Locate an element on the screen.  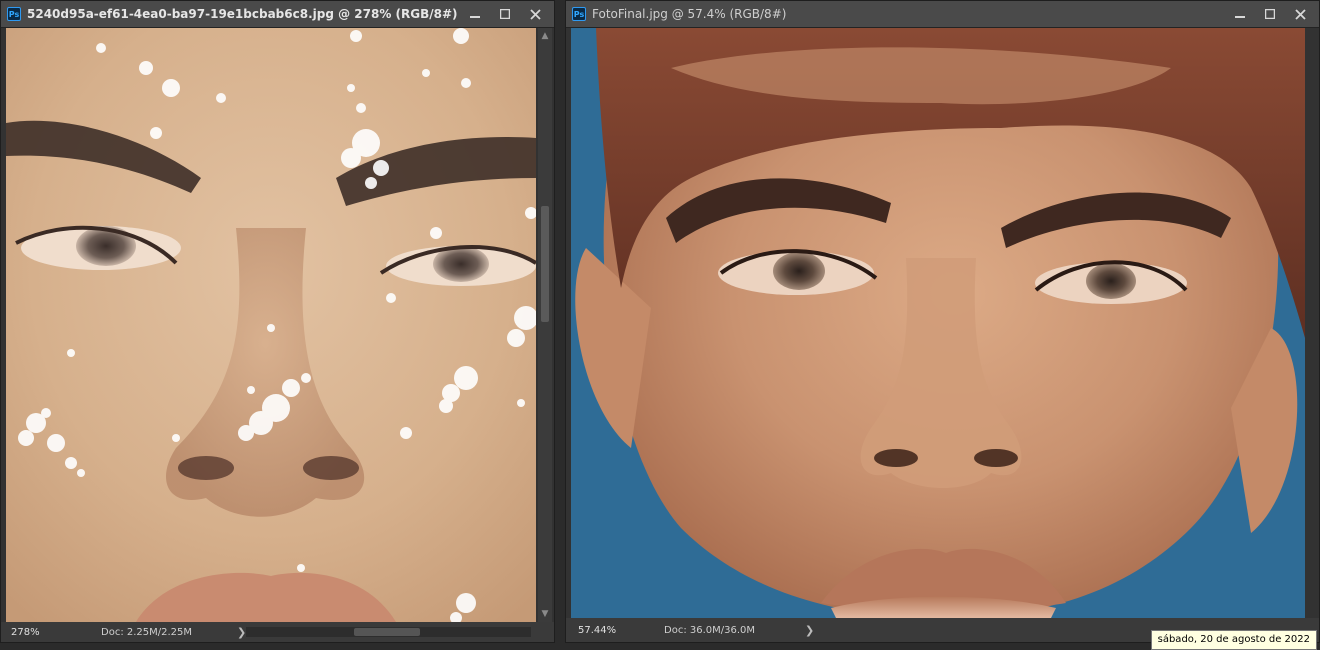
zoom-level: 278% is located at coordinates (30, 632).